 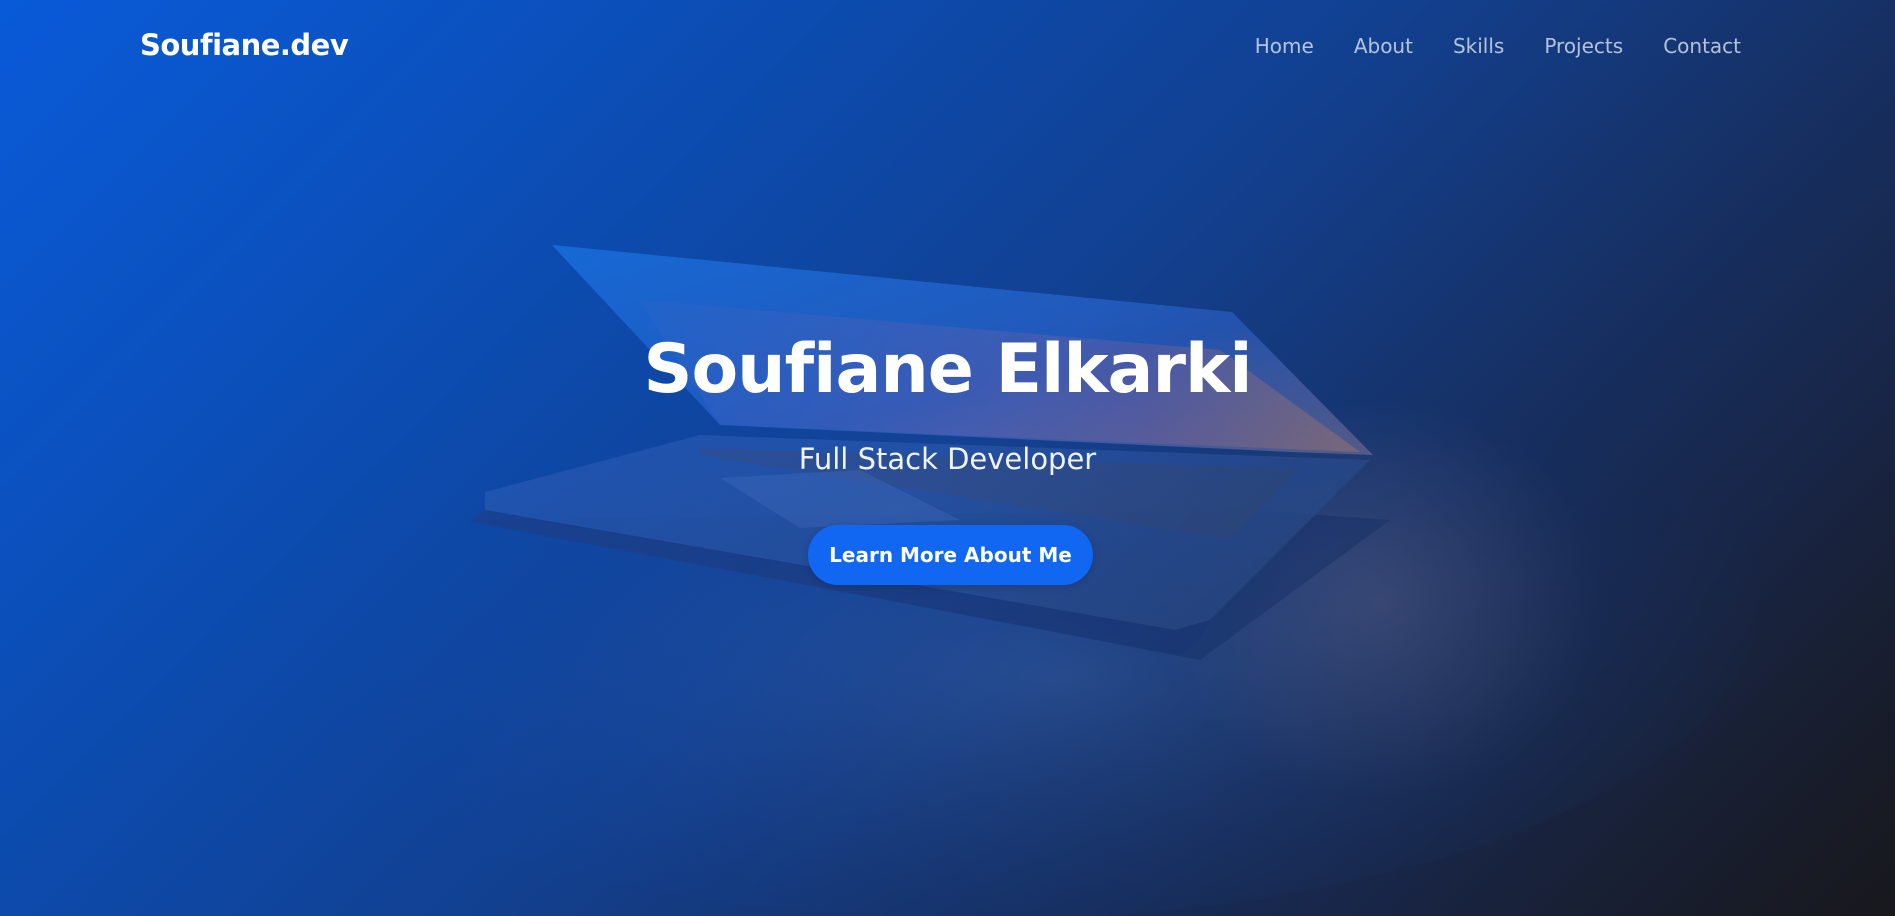 I want to click on nav-link-about: About, so click(x=1383, y=46).